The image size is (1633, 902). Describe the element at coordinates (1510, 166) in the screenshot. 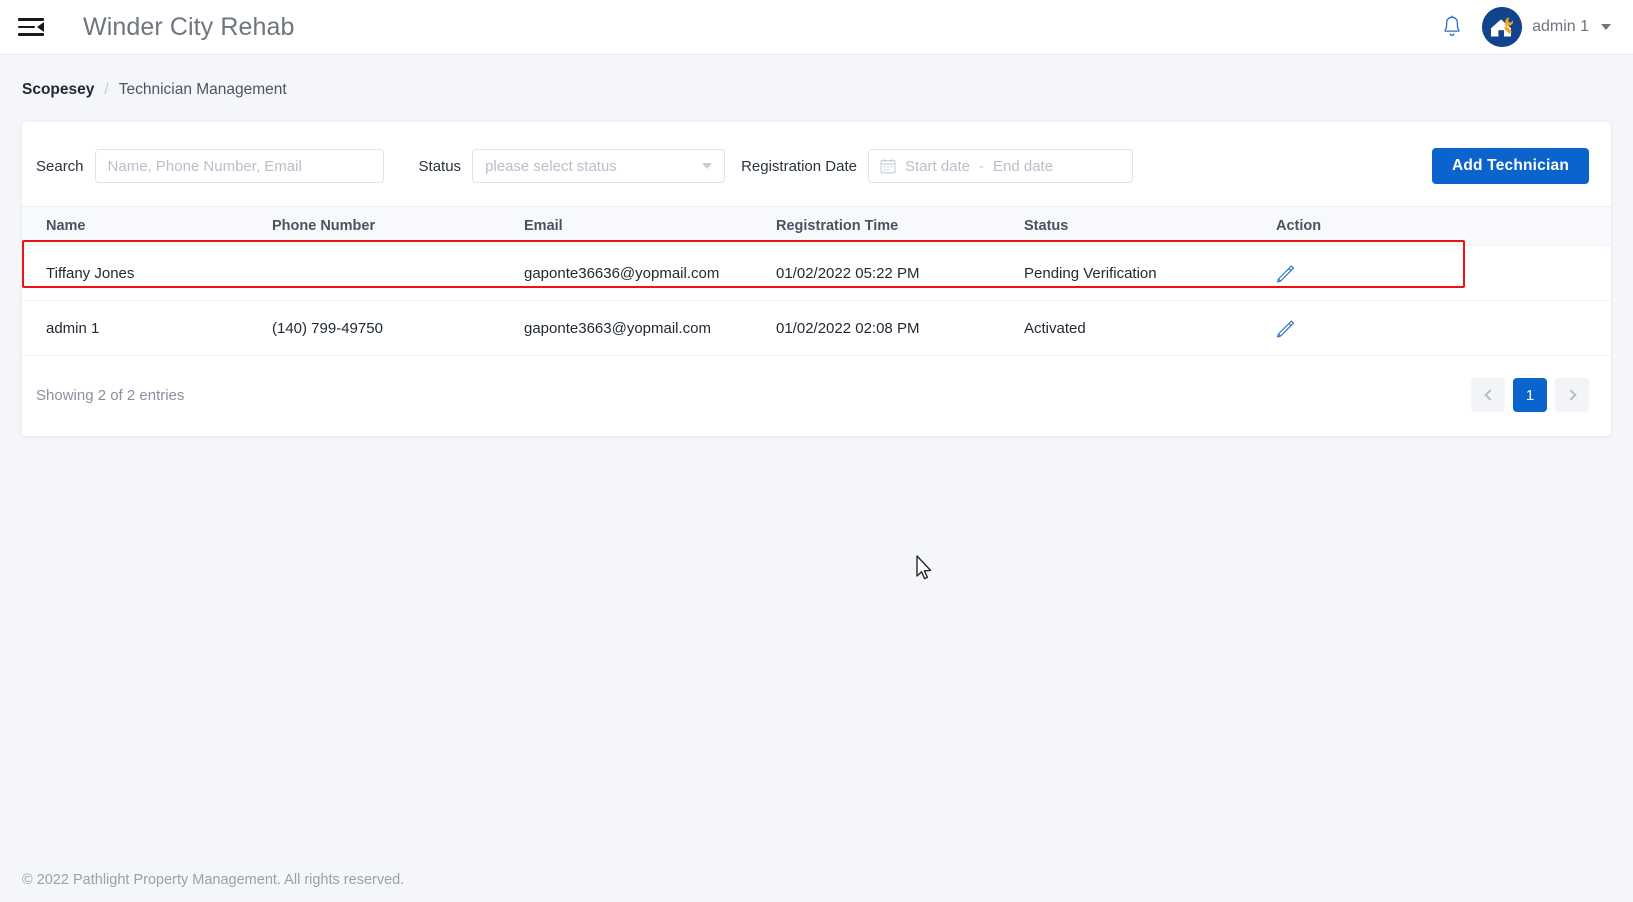

I see `add-technician-button: Add Technician` at that location.